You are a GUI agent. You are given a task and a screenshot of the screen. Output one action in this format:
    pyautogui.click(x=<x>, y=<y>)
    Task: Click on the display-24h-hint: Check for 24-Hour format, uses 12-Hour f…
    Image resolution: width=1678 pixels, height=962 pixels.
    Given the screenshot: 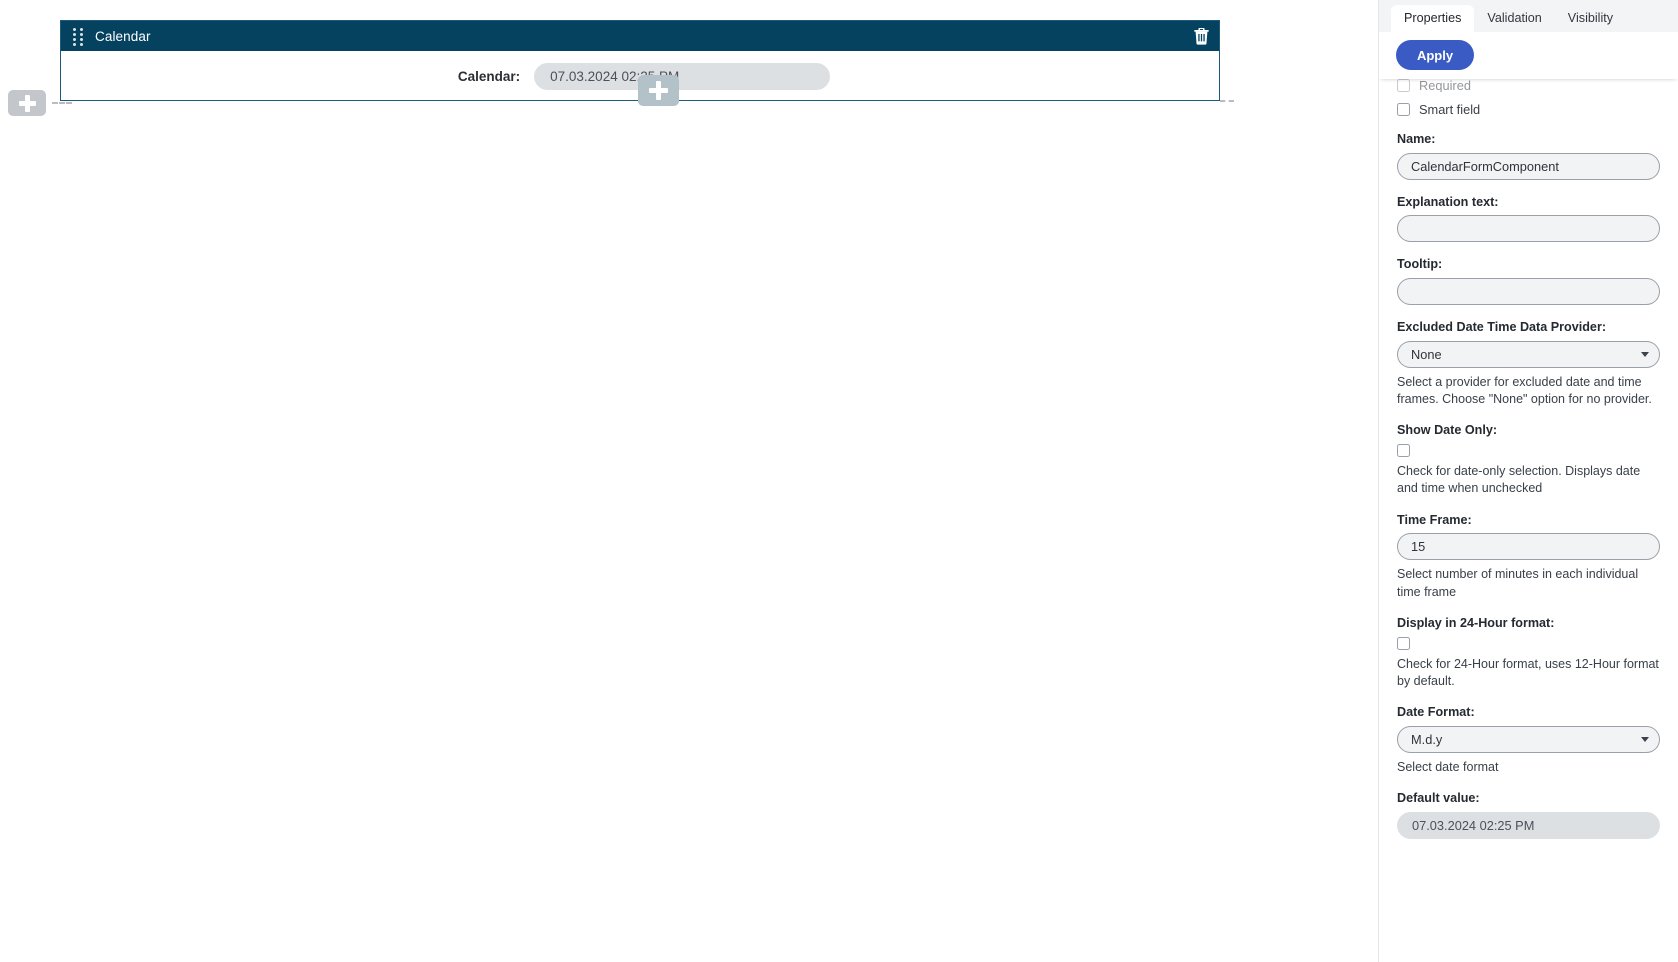 What is the action you would take?
    pyautogui.click(x=1528, y=672)
    